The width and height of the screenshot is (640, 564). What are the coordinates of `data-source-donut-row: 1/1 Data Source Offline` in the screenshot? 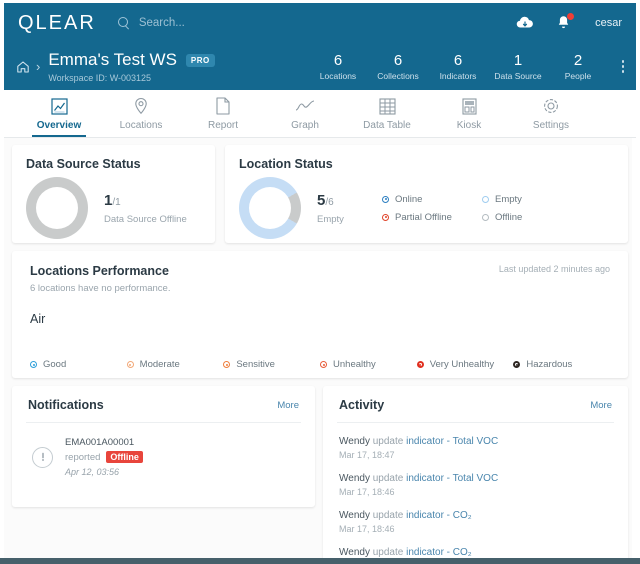 It's located at (113, 208).